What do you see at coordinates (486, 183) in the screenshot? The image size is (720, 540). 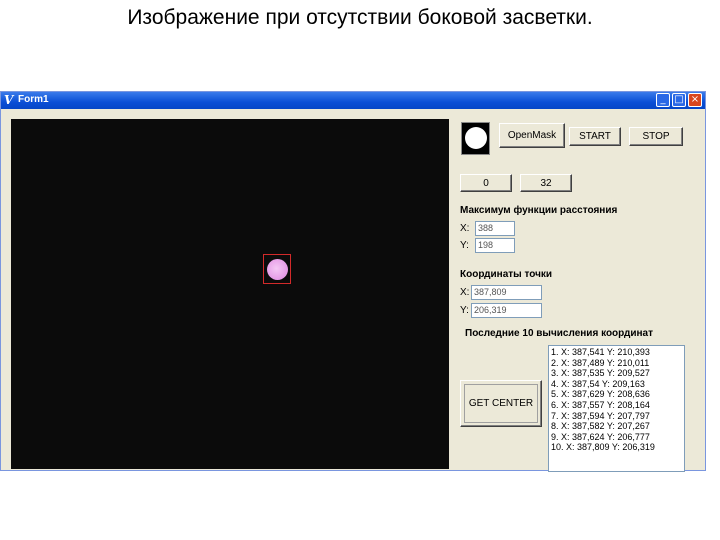 I see `zero-button: 0` at bounding box center [486, 183].